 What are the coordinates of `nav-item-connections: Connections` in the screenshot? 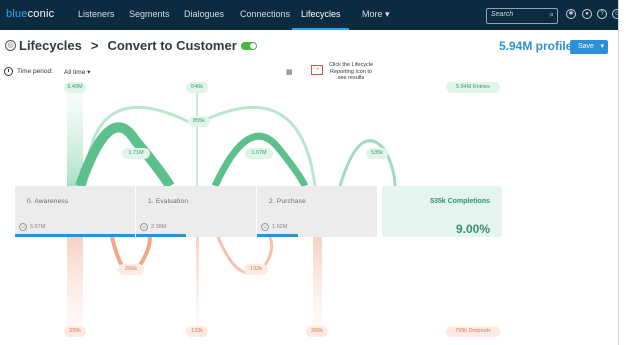 It's located at (265, 14).